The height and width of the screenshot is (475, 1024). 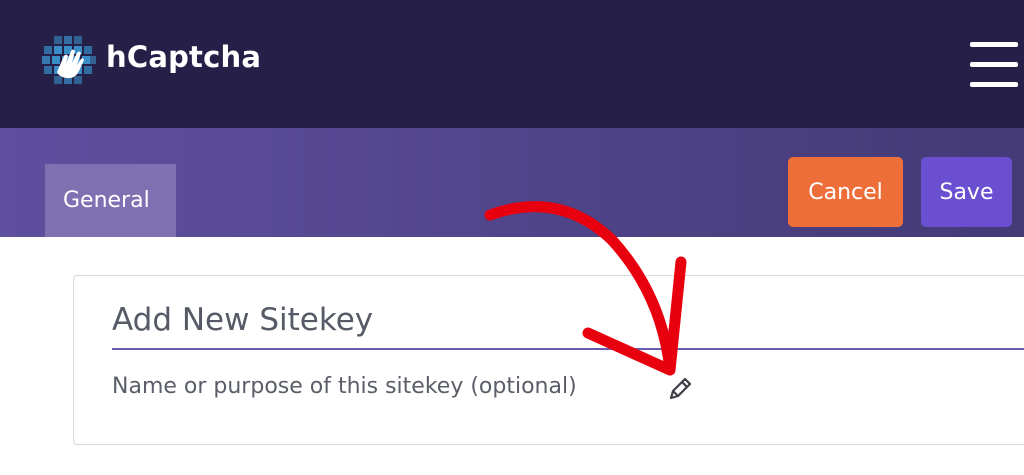 I want to click on pencil-icon, so click(x=680, y=389).